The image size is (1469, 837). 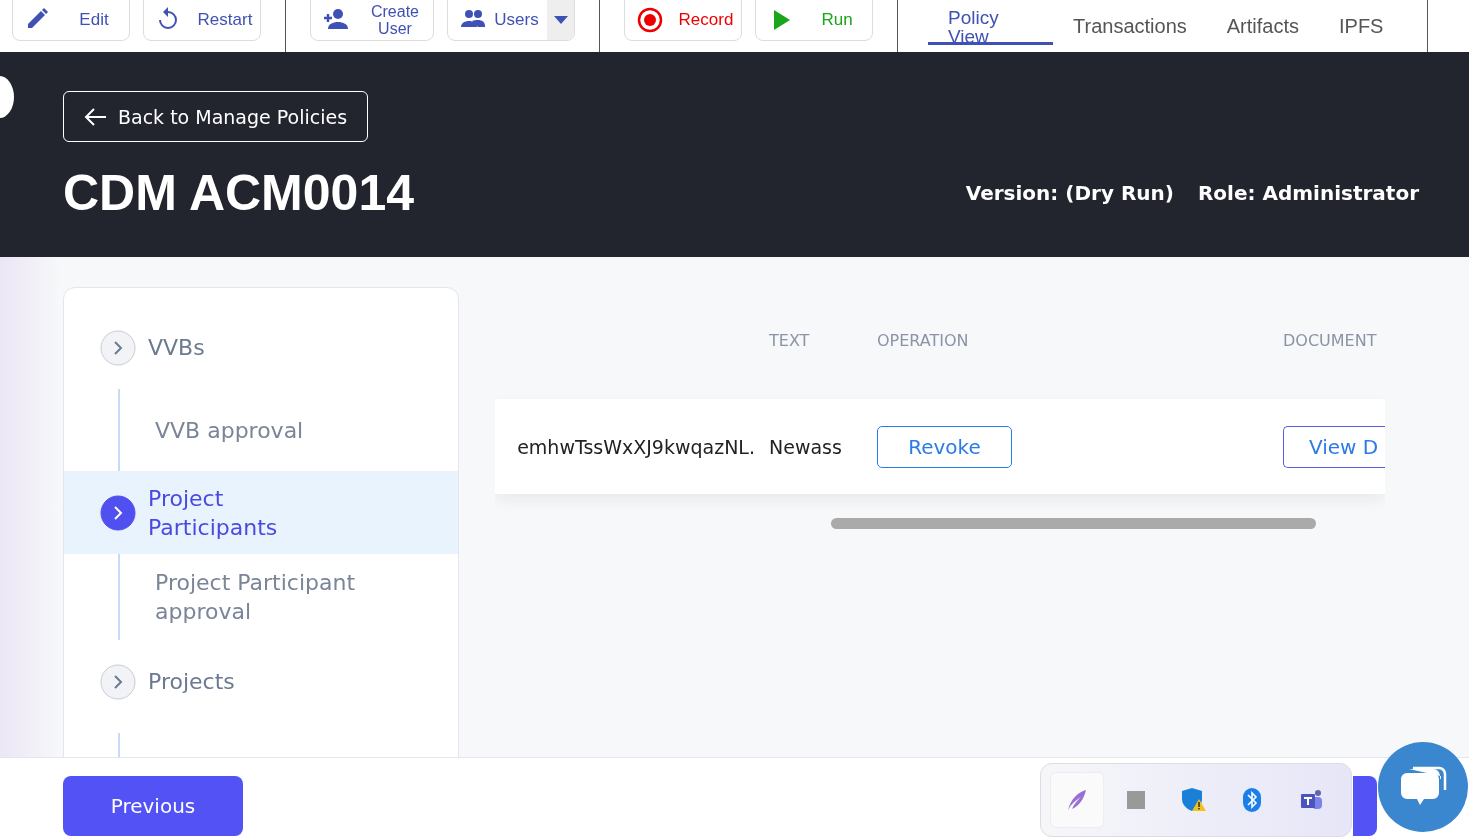 What do you see at coordinates (216, 116) in the screenshot?
I see `back-button: Back to Manage Policies` at bounding box center [216, 116].